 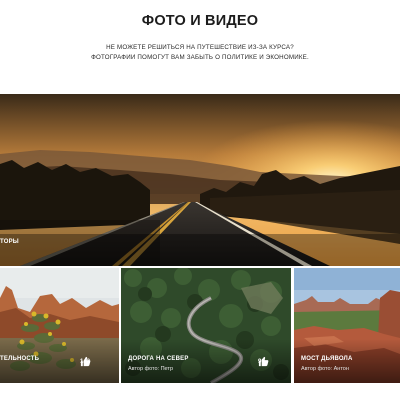 I want to click on photo-card-1: ТЕЛЬНОСТЬ 143, so click(x=59, y=325).